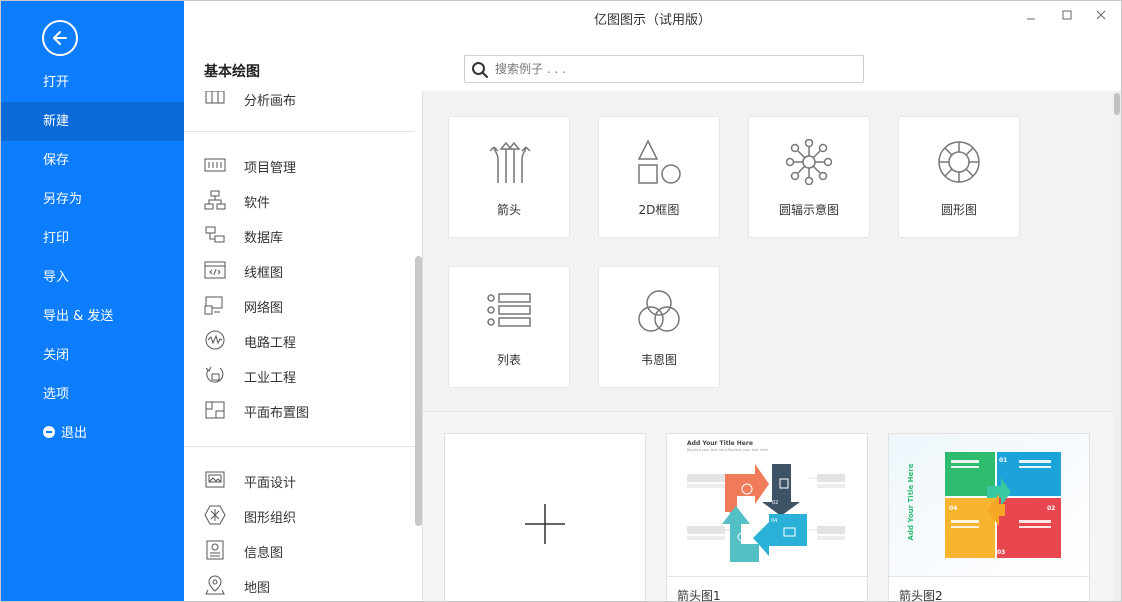  I want to click on tile-radial: 圆辐示意图, so click(809, 177).